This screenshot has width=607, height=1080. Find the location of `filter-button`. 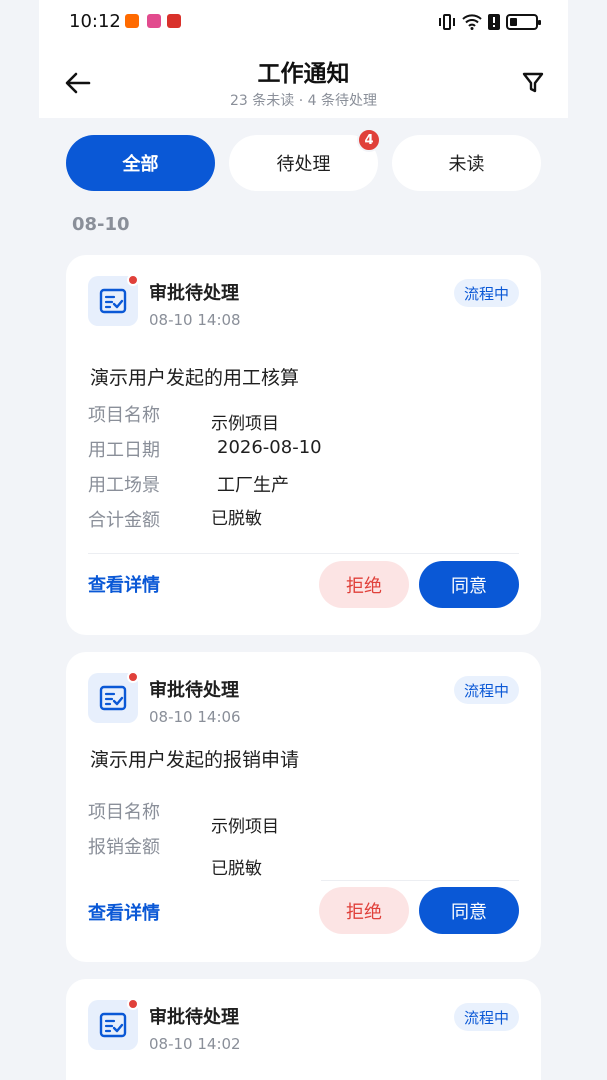

filter-button is located at coordinates (533, 83).